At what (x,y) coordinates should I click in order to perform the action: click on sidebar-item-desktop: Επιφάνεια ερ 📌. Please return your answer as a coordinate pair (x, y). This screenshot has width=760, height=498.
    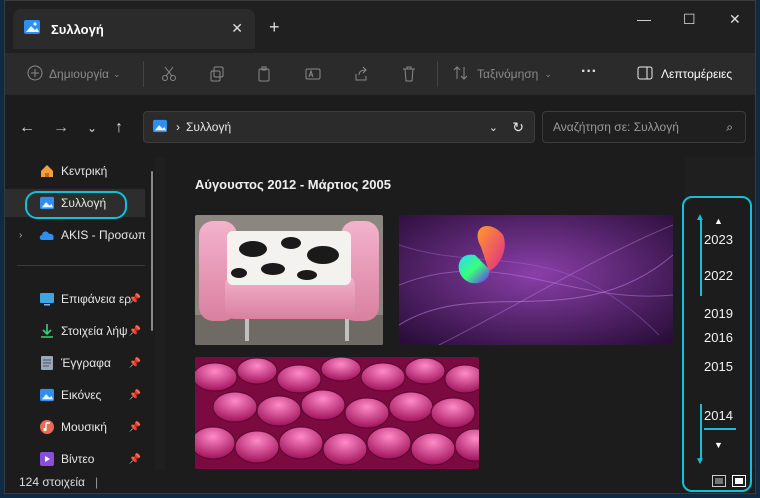
    Looking at the image, I should click on (75, 299).